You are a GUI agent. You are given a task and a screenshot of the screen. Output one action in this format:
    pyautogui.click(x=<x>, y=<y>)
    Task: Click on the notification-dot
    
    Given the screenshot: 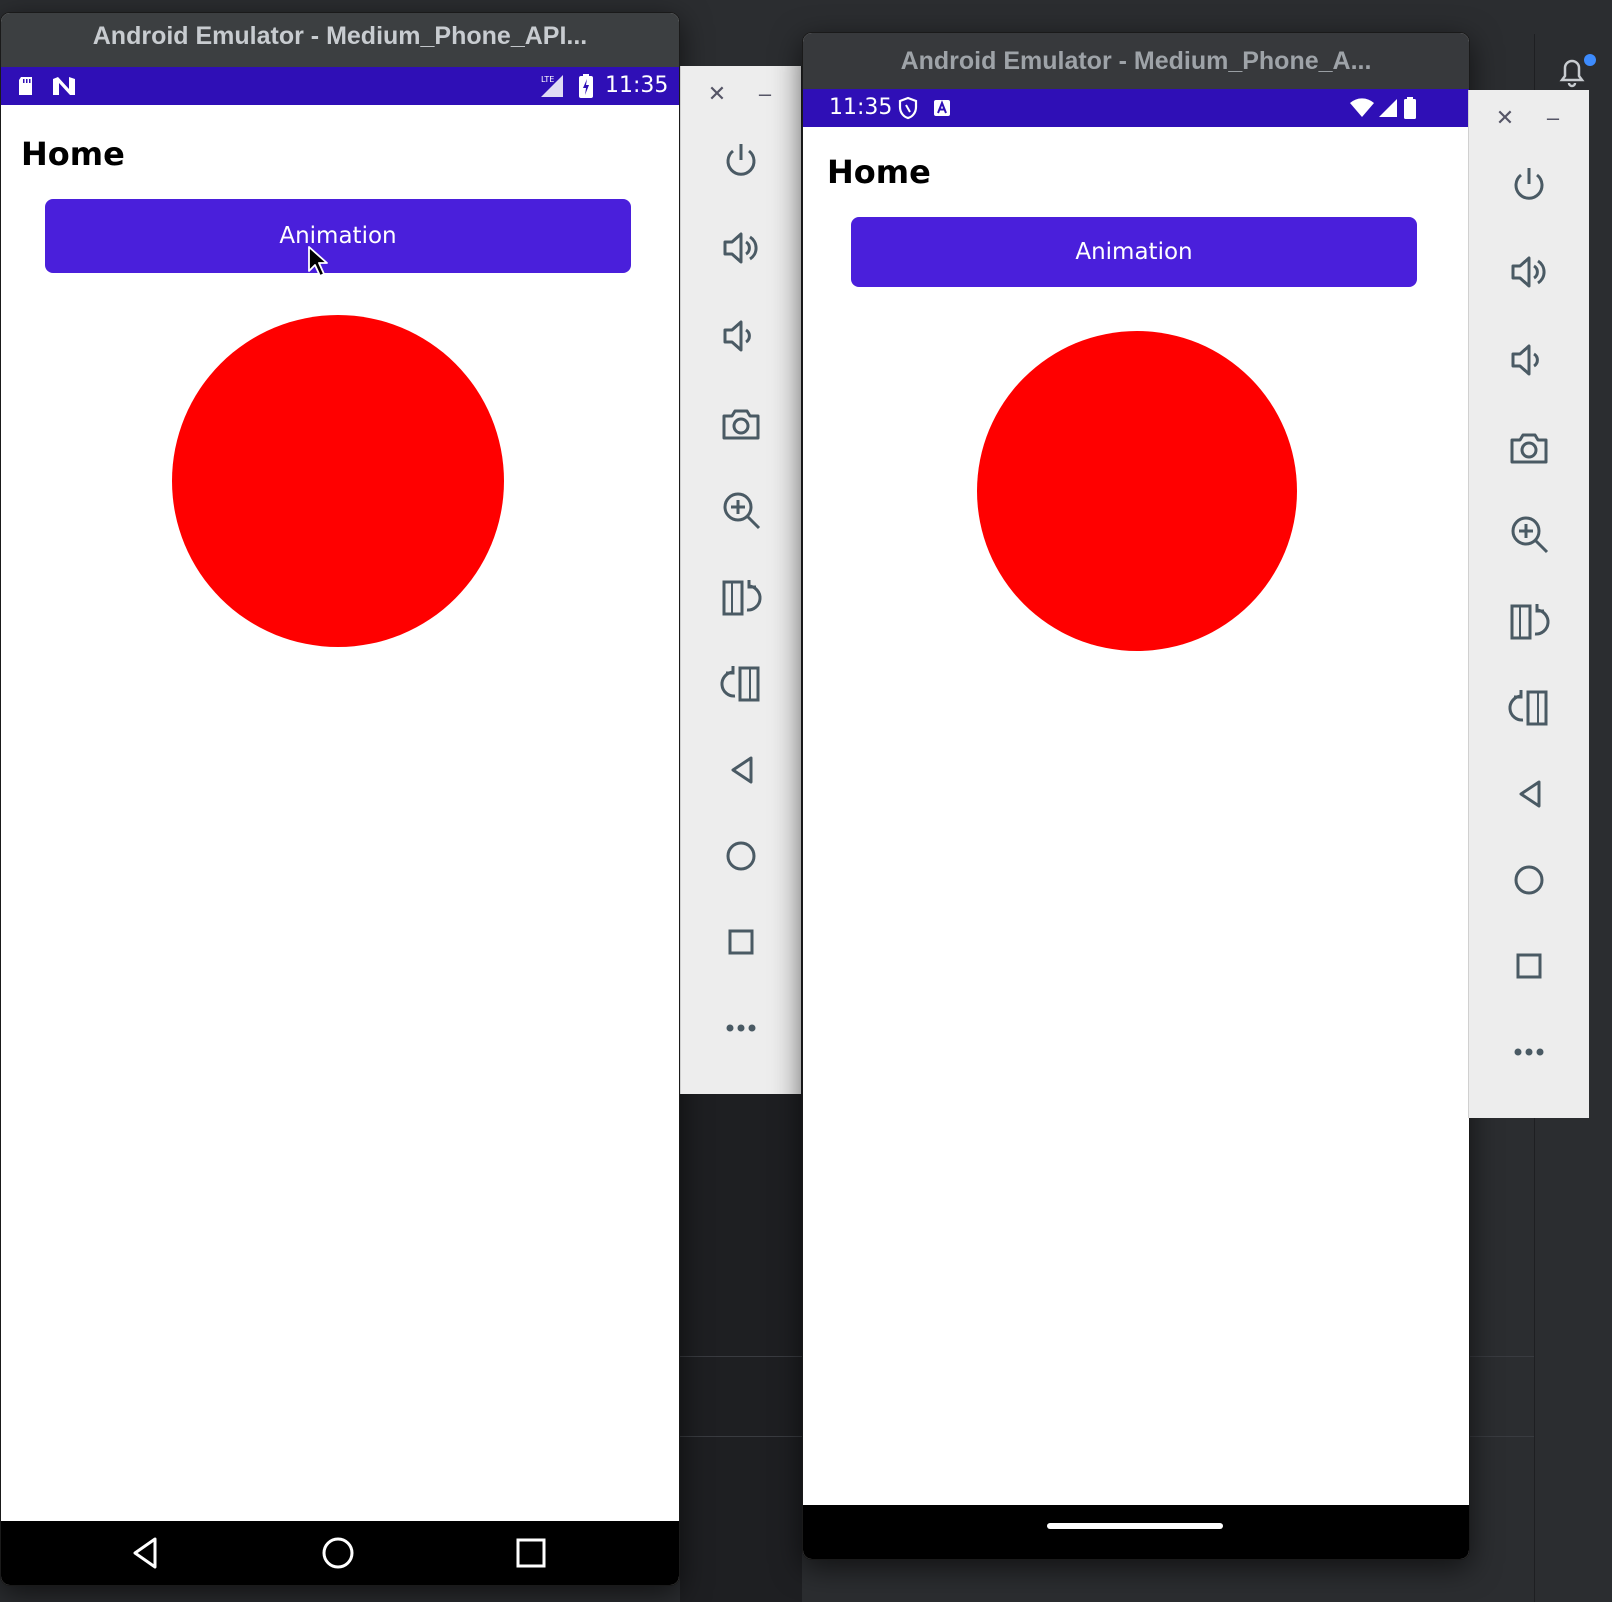 What is the action you would take?
    pyautogui.click(x=1590, y=60)
    